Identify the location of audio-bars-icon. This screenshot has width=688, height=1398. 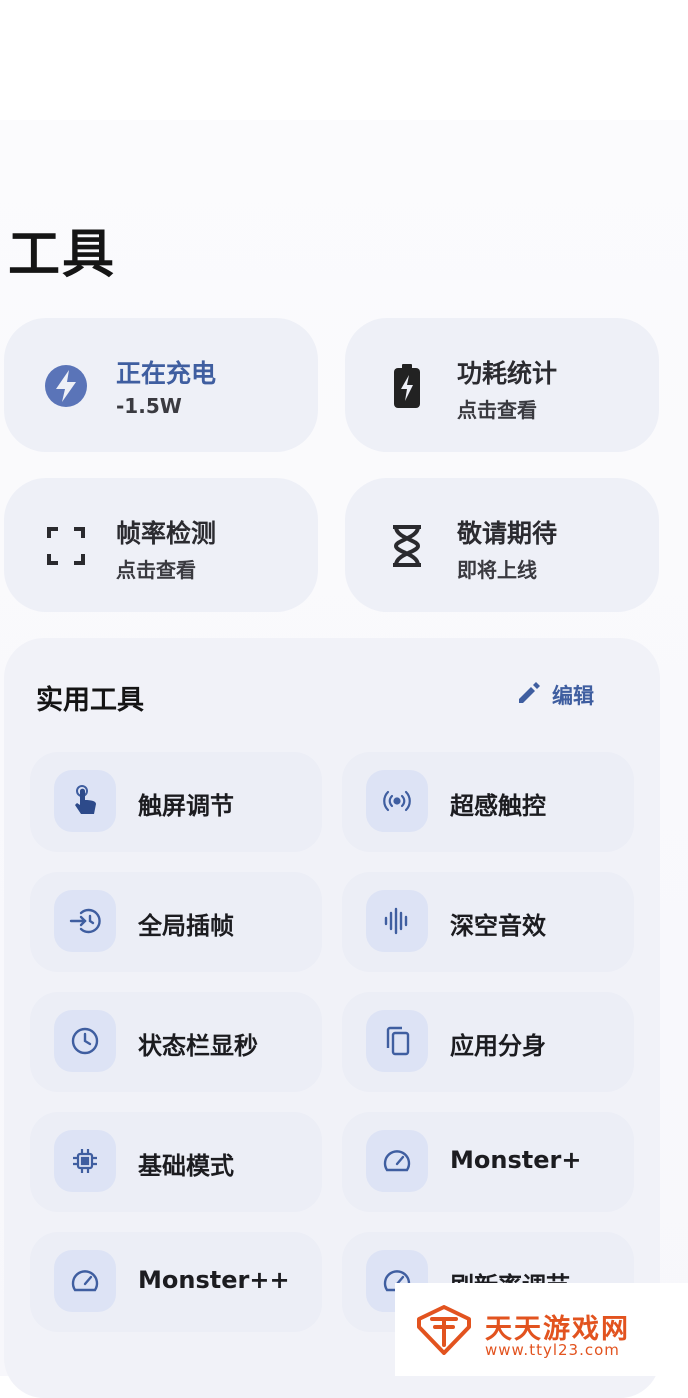
(397, 921).